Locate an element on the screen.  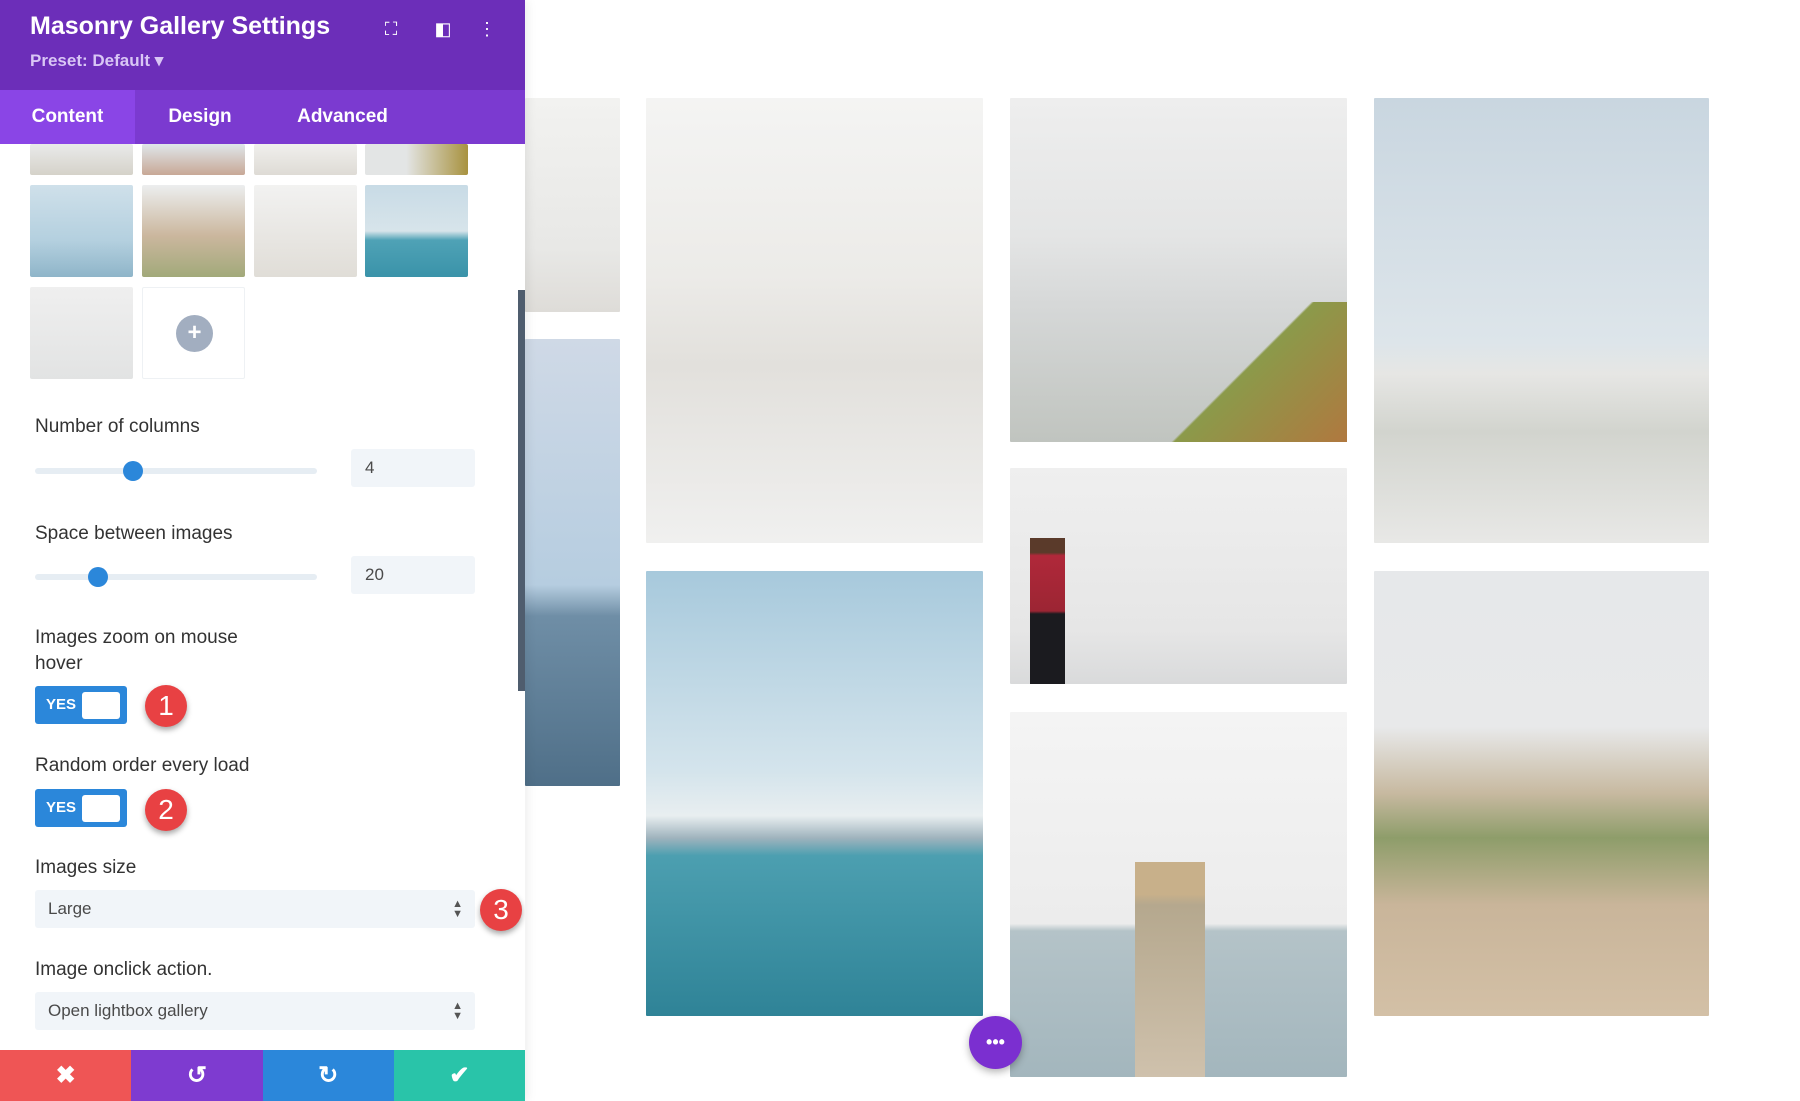
annotation-badge-1: 1 is located at coordinates (166, 706).